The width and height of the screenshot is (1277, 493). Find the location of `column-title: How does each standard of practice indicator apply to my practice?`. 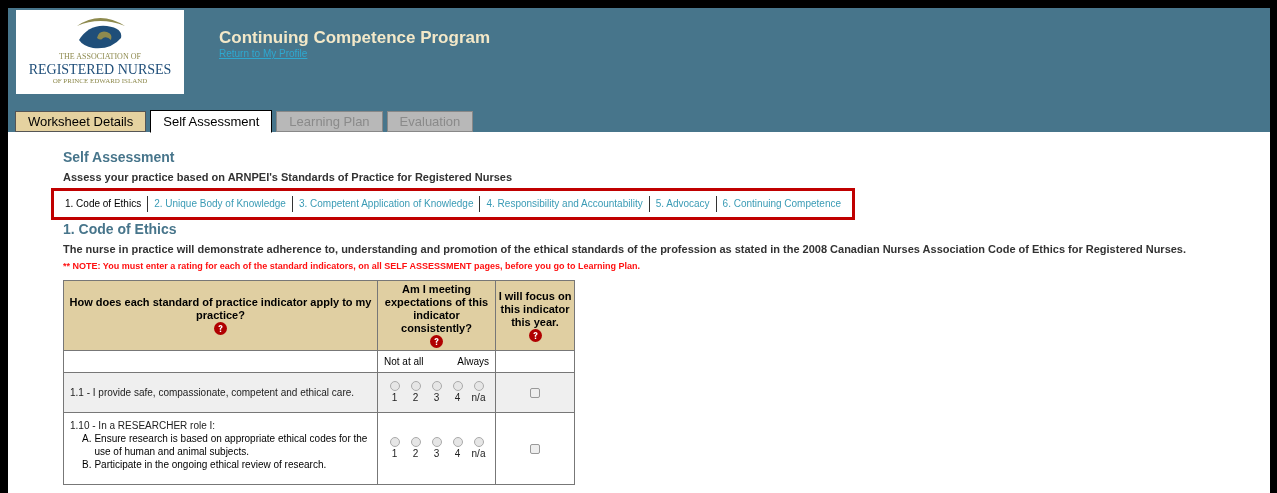

column-title: How does each standard of practice indicator apply to my practice? is located at coordinates (220, 309).